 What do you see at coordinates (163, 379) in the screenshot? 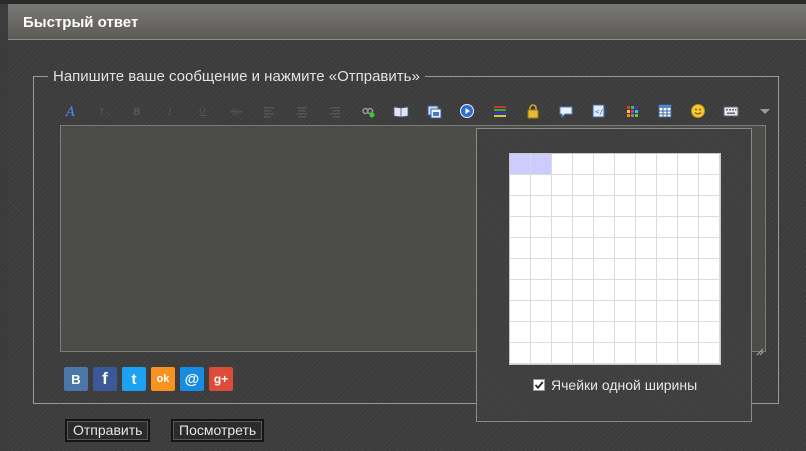
I see `odnoklassniki-icon: ok` at bounding box center [163, 379].